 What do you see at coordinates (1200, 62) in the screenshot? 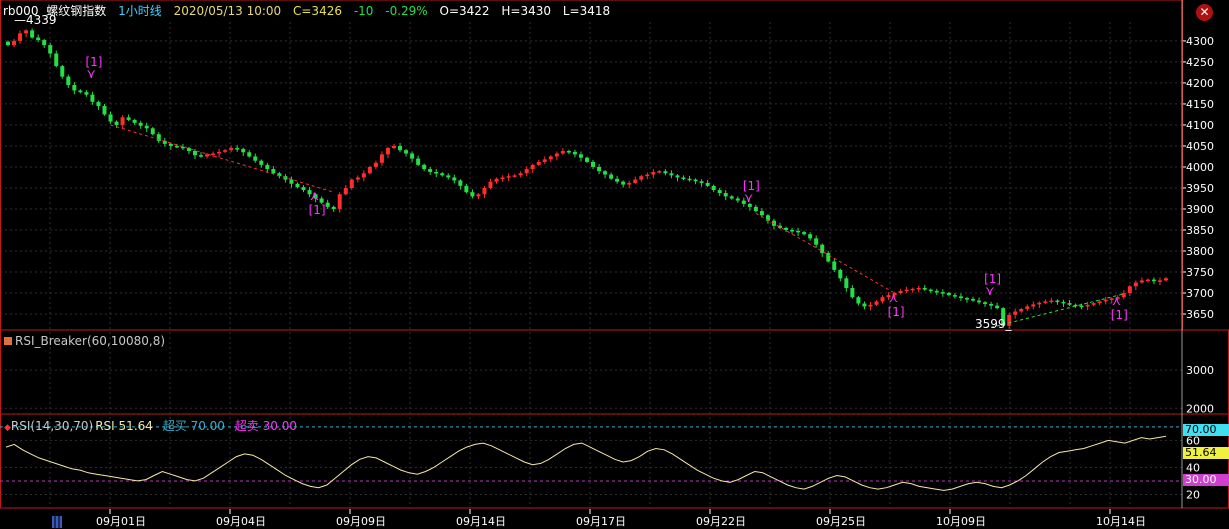
I see `y-tick-label: 4250` at bounding box center [1200, 62].